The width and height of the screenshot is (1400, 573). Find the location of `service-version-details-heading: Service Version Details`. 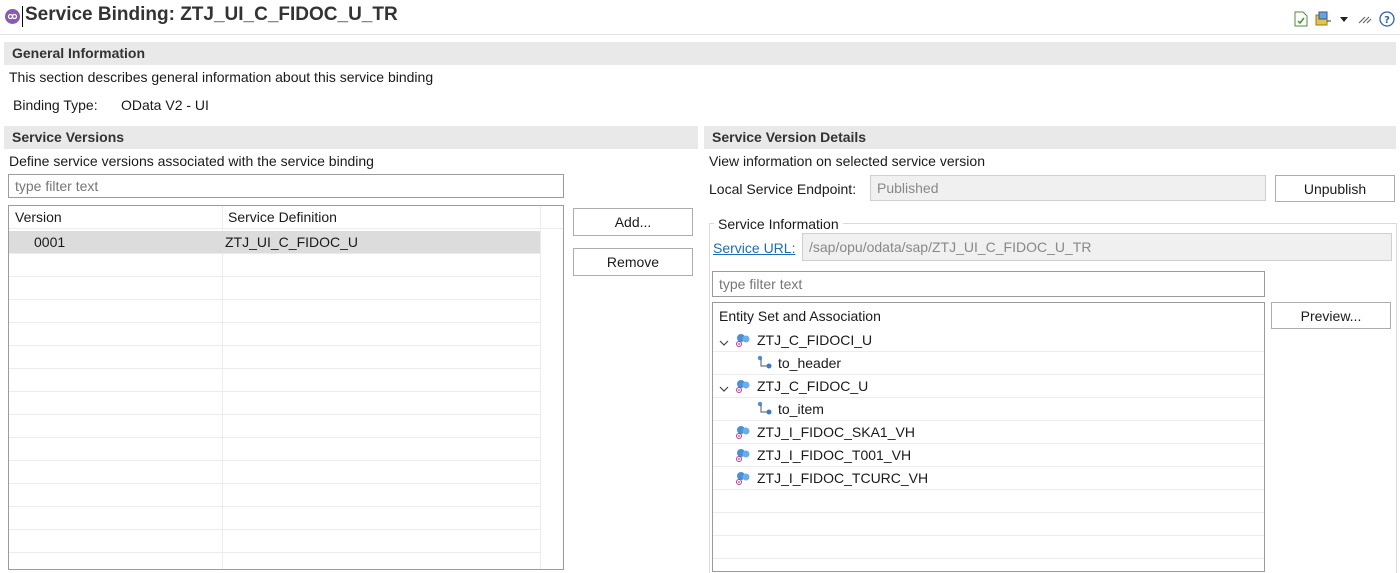

service-version-details-heading: Service Version Details is located at coordinates (1050, 137).